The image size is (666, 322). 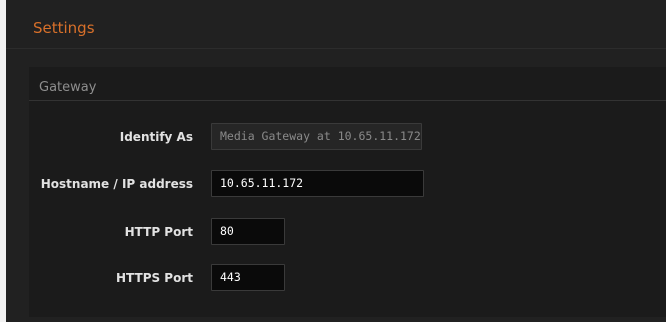 I want to click on http-port-label-wrap: HTTP Port, so click(x=111, y=232).